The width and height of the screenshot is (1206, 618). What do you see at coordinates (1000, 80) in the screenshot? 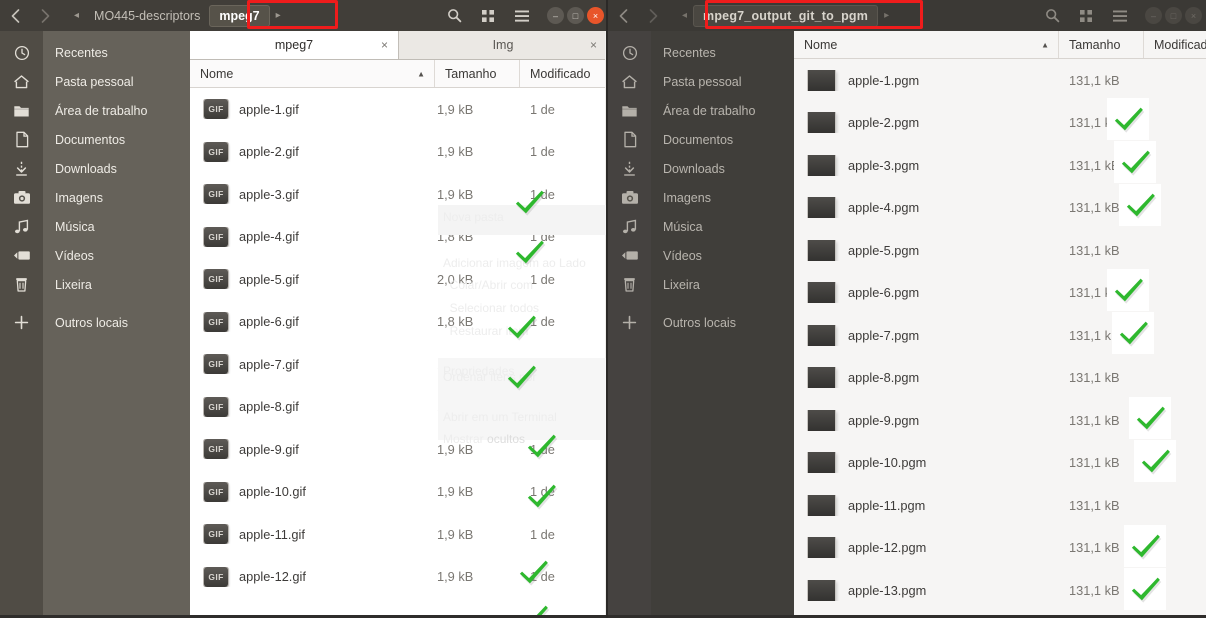
I see `table-row: apple-1.pgm 131,1 kB` at bounding box center [1000, 80].